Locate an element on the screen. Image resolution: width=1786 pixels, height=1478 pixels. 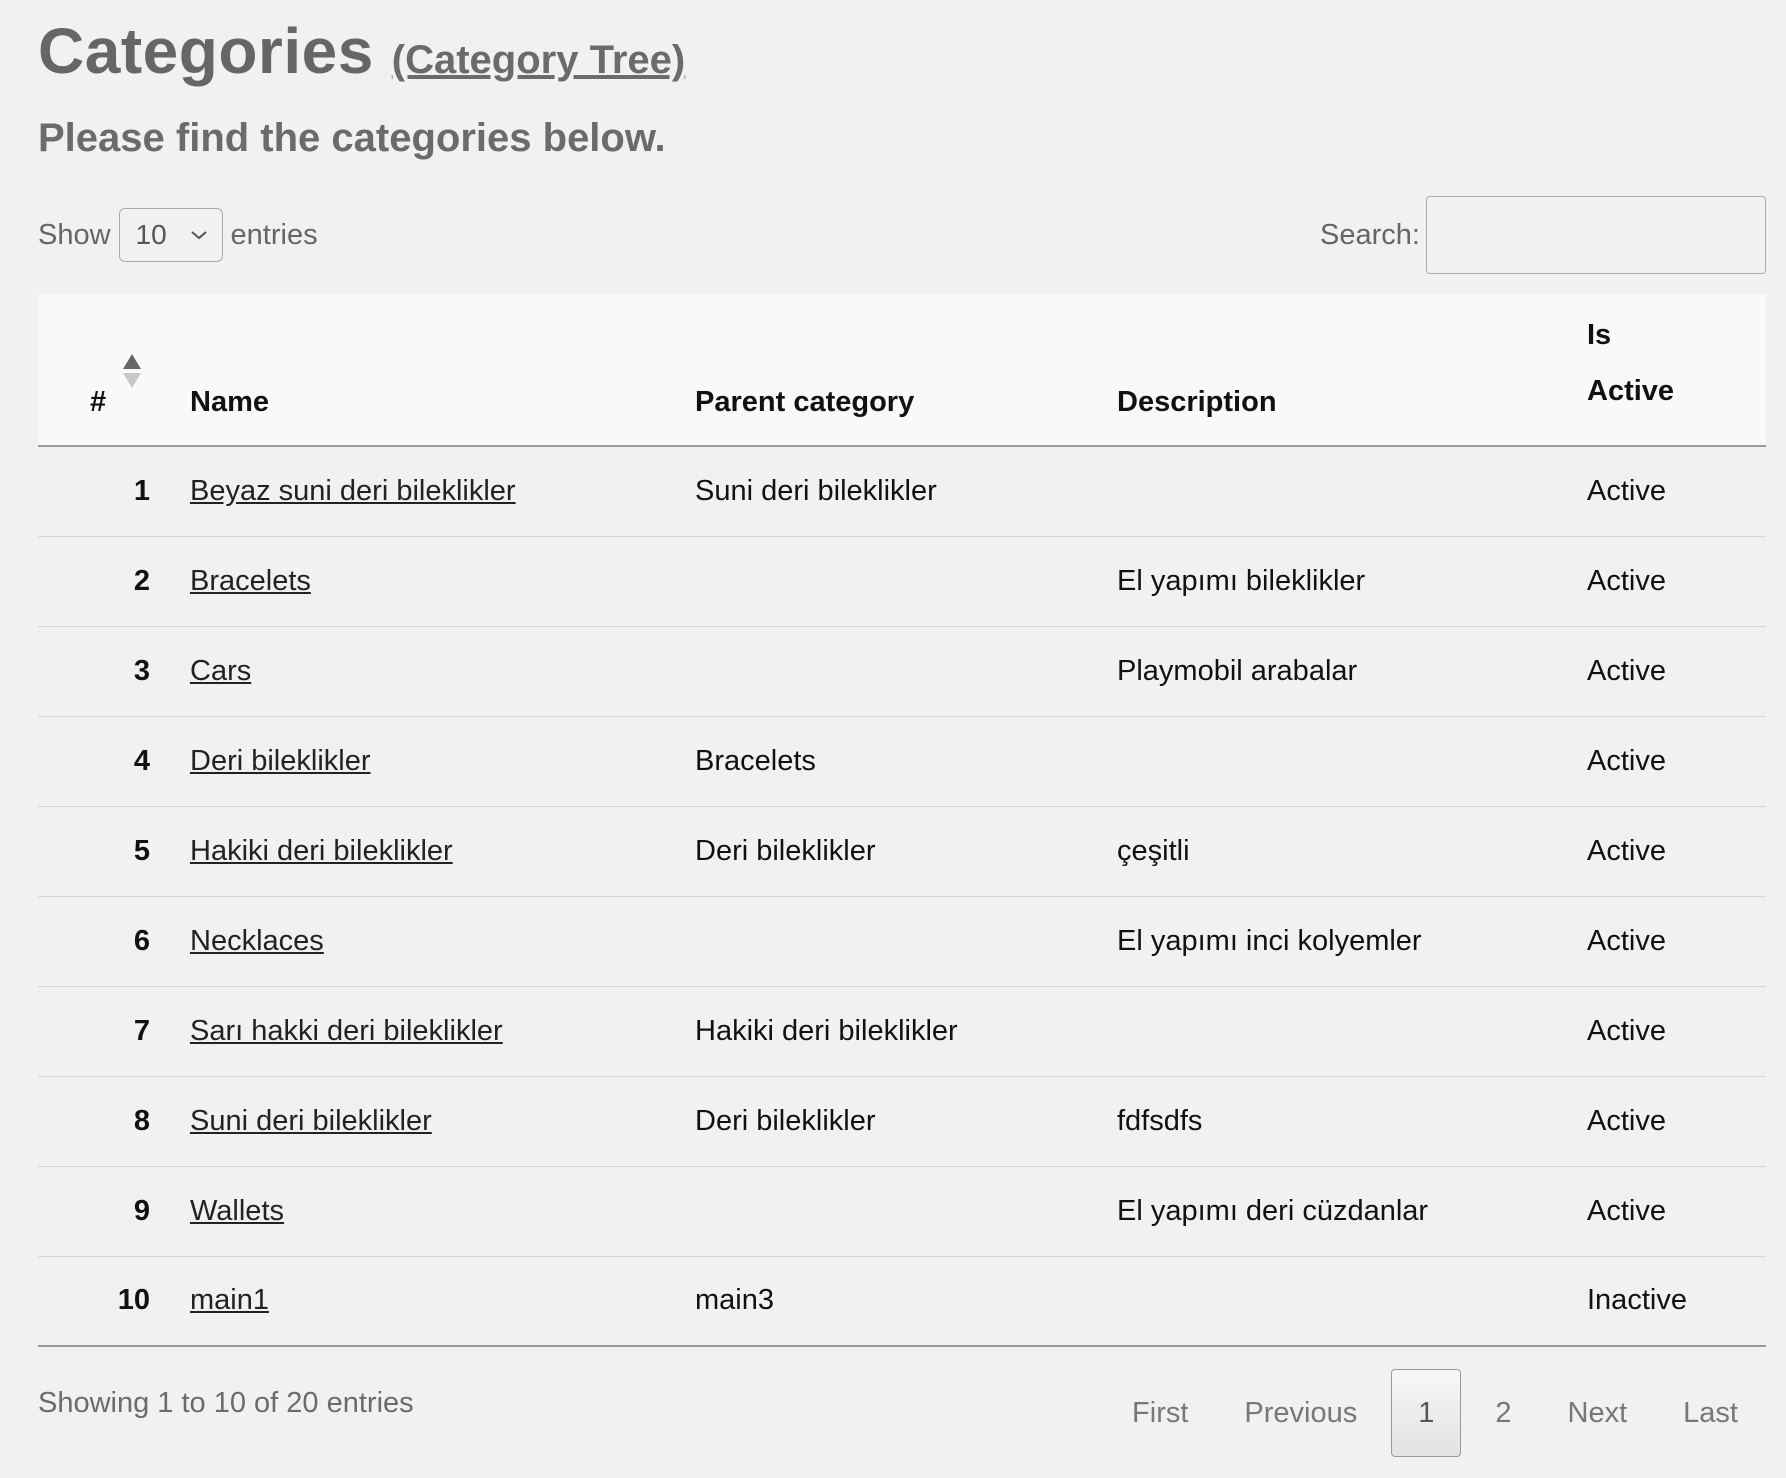
table-row: 2 Bracelets El yapımı bileklikler Active is located at coordinates (902, 581).